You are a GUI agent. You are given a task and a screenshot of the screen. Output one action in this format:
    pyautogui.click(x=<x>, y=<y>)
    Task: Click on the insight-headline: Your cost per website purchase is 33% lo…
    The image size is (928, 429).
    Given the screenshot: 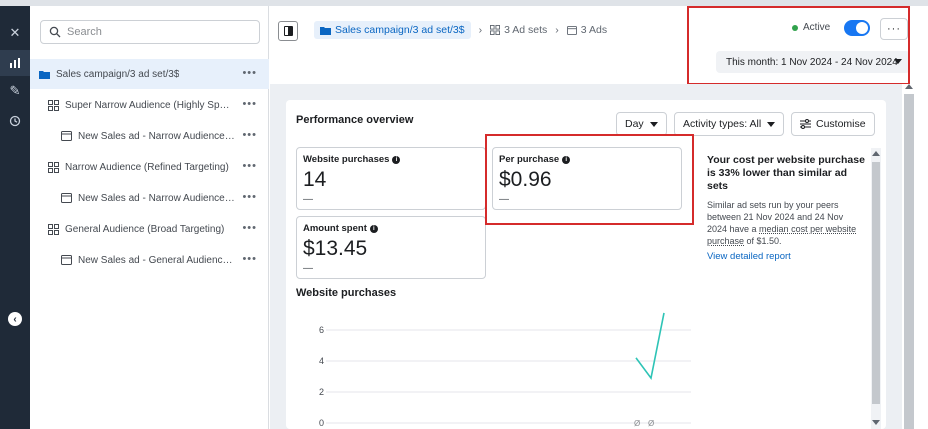 What is the action you would take?
    pyautogui.click(x=786, y=173)
    